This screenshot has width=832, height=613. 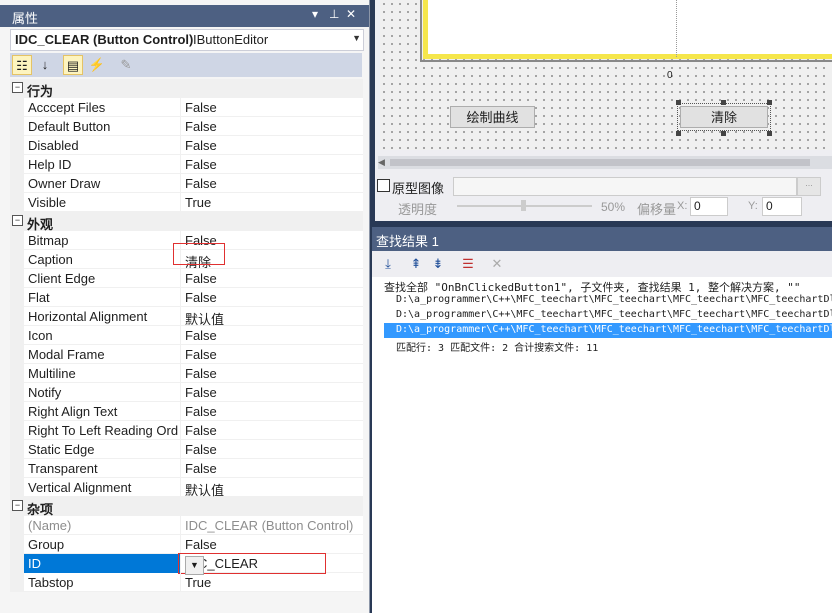 I want to click on property-category: − 行为, so click(x=186, y=89).